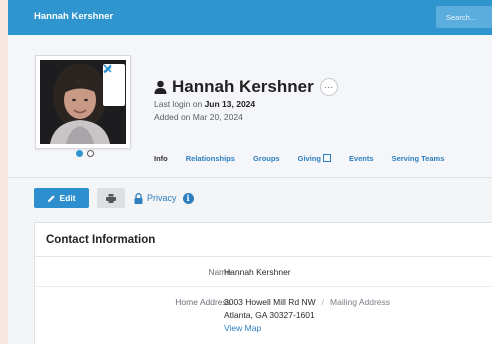 The image size is (492, 344). What do you see at coordinates (328, 87) in the screenshot?
I see `more-options-button: ···` at bounding box center [328, 87].